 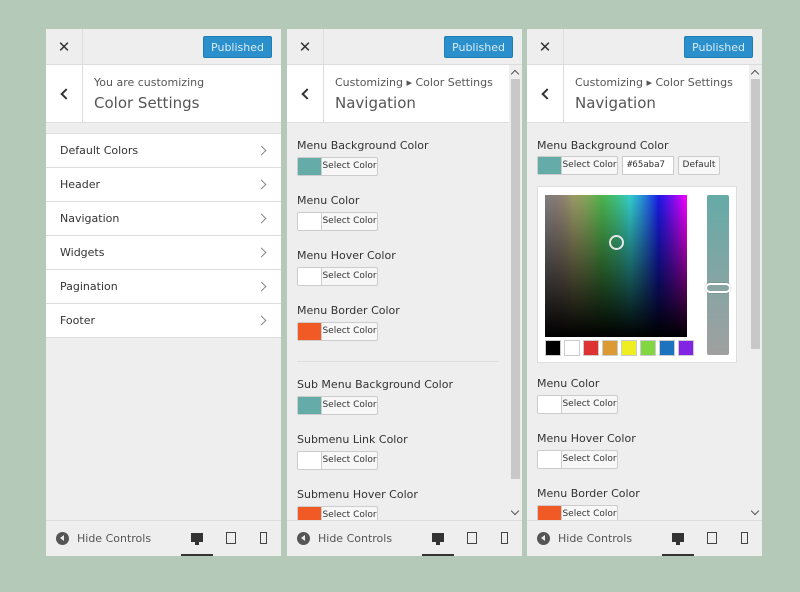 I want to click on lightness-slider-handle, so click(x=718, y=288).